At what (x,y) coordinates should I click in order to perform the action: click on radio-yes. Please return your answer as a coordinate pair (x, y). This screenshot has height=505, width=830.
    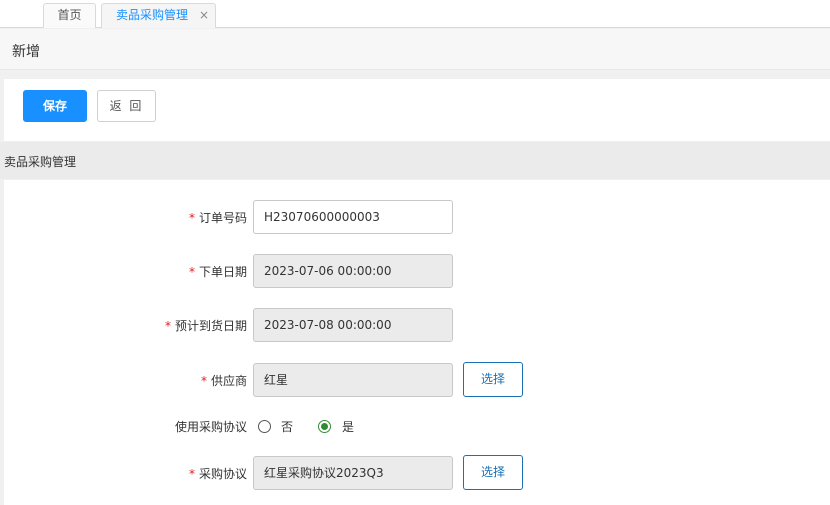
    Looking at the image, I should click on (324, 426).